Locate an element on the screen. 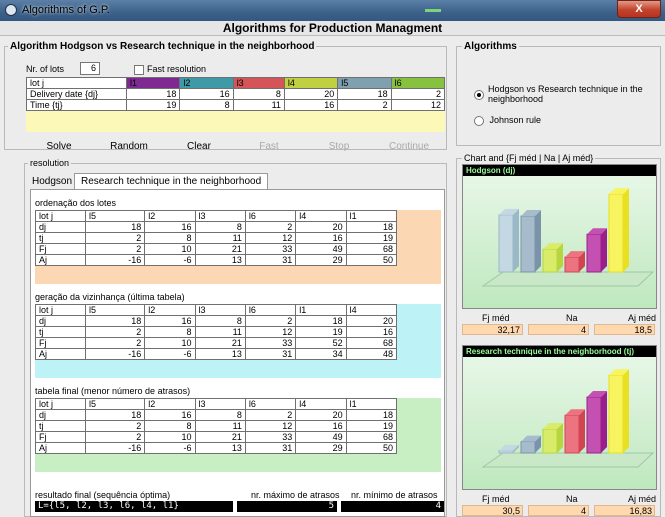 This screenshot has width=665, height=517. solve-button: Solve is located at coordinates (59, 147).